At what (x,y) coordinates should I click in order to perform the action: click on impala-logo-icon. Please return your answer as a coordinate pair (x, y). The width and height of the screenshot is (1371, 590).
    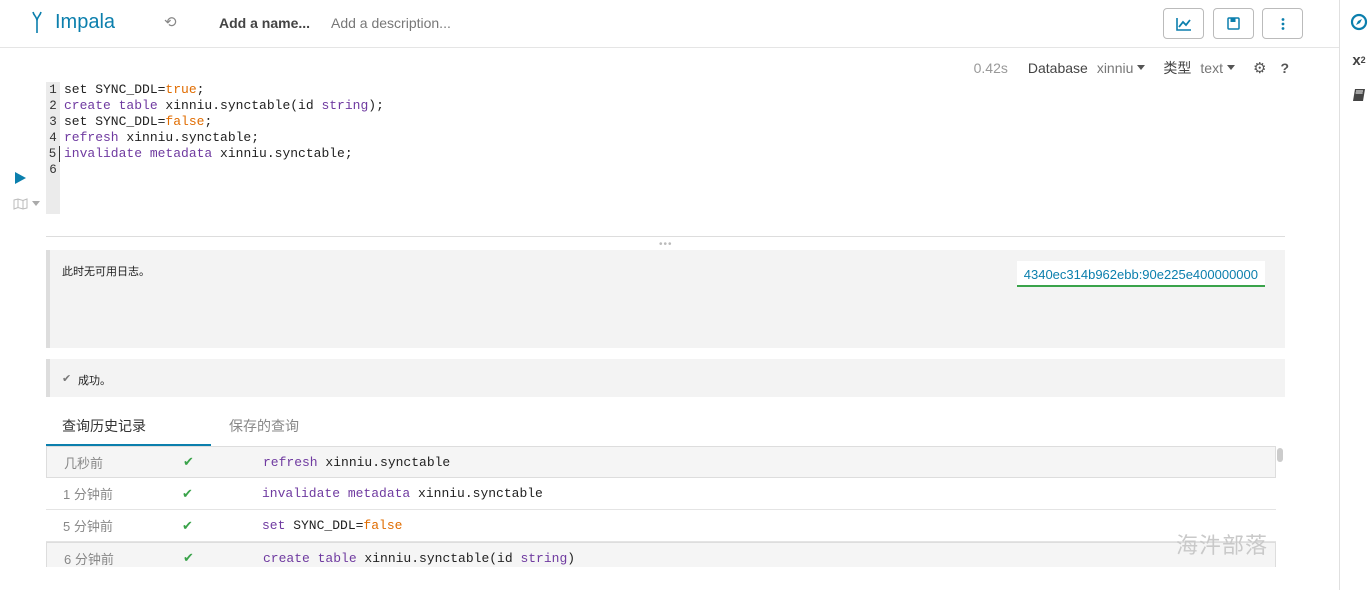
    Looking at the image, I should click on (37, 22).